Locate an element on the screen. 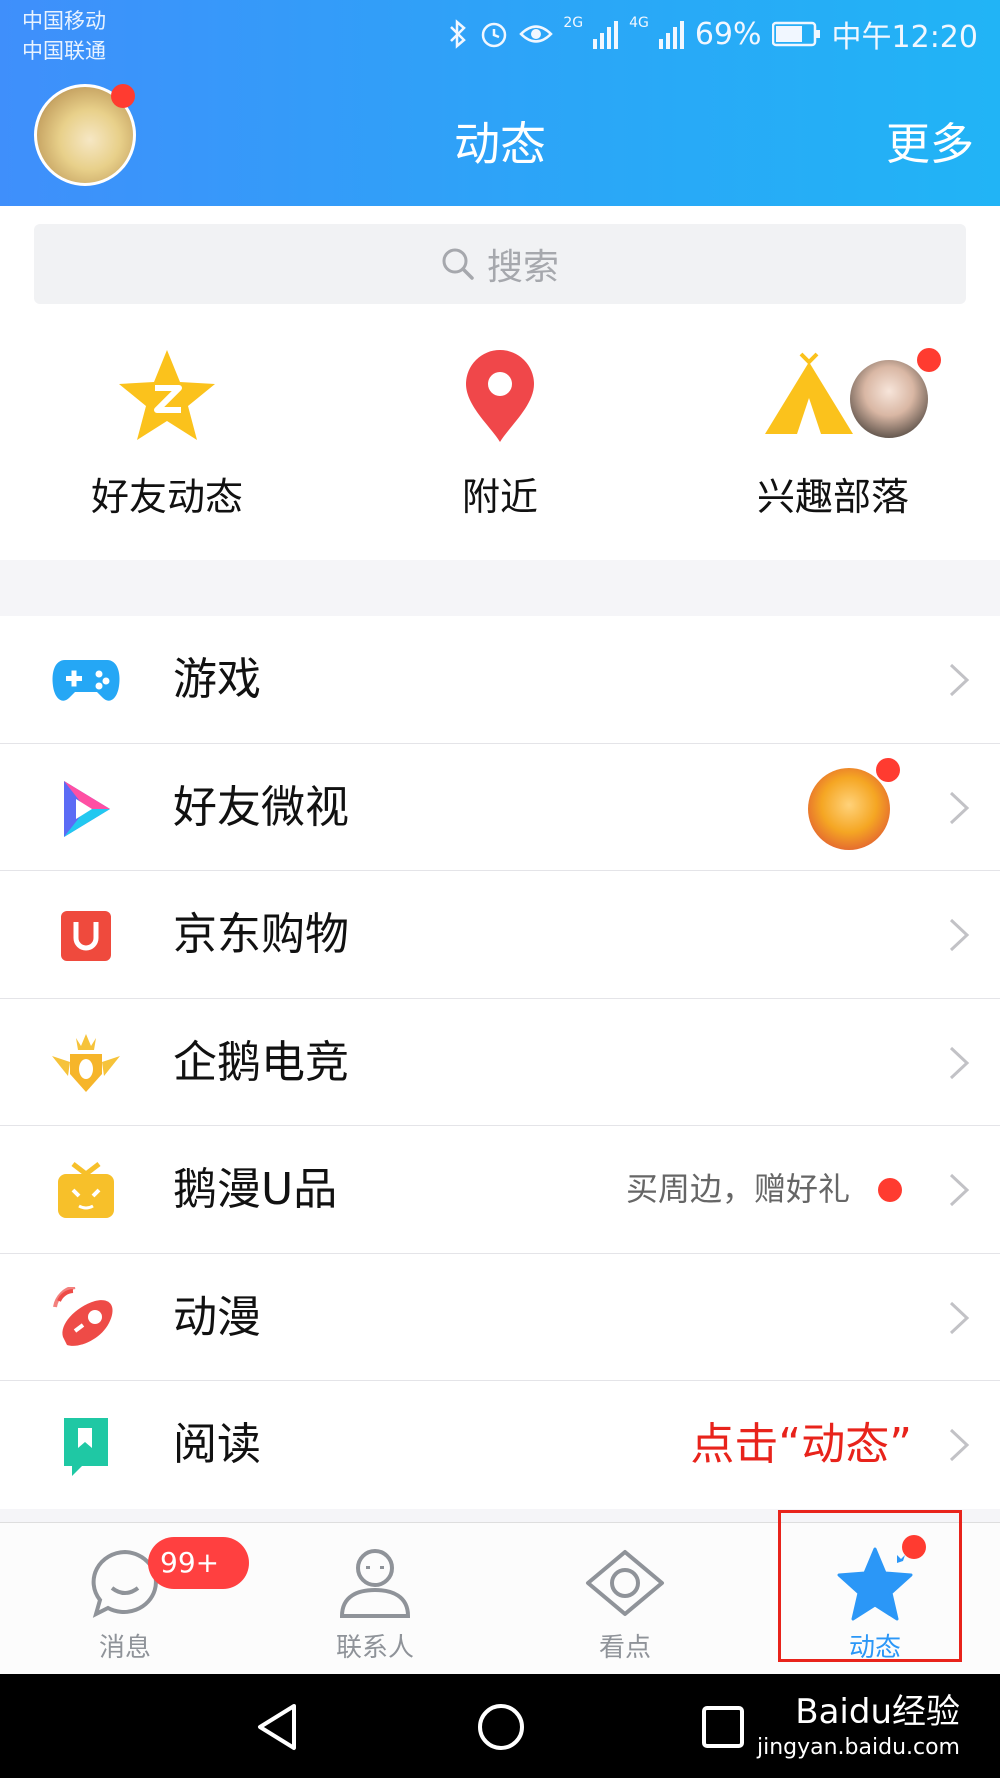 Image resolution: width=1000 pixels, height=1778 pixels. battery-percent: 69% is located at coordinates (728, 34).